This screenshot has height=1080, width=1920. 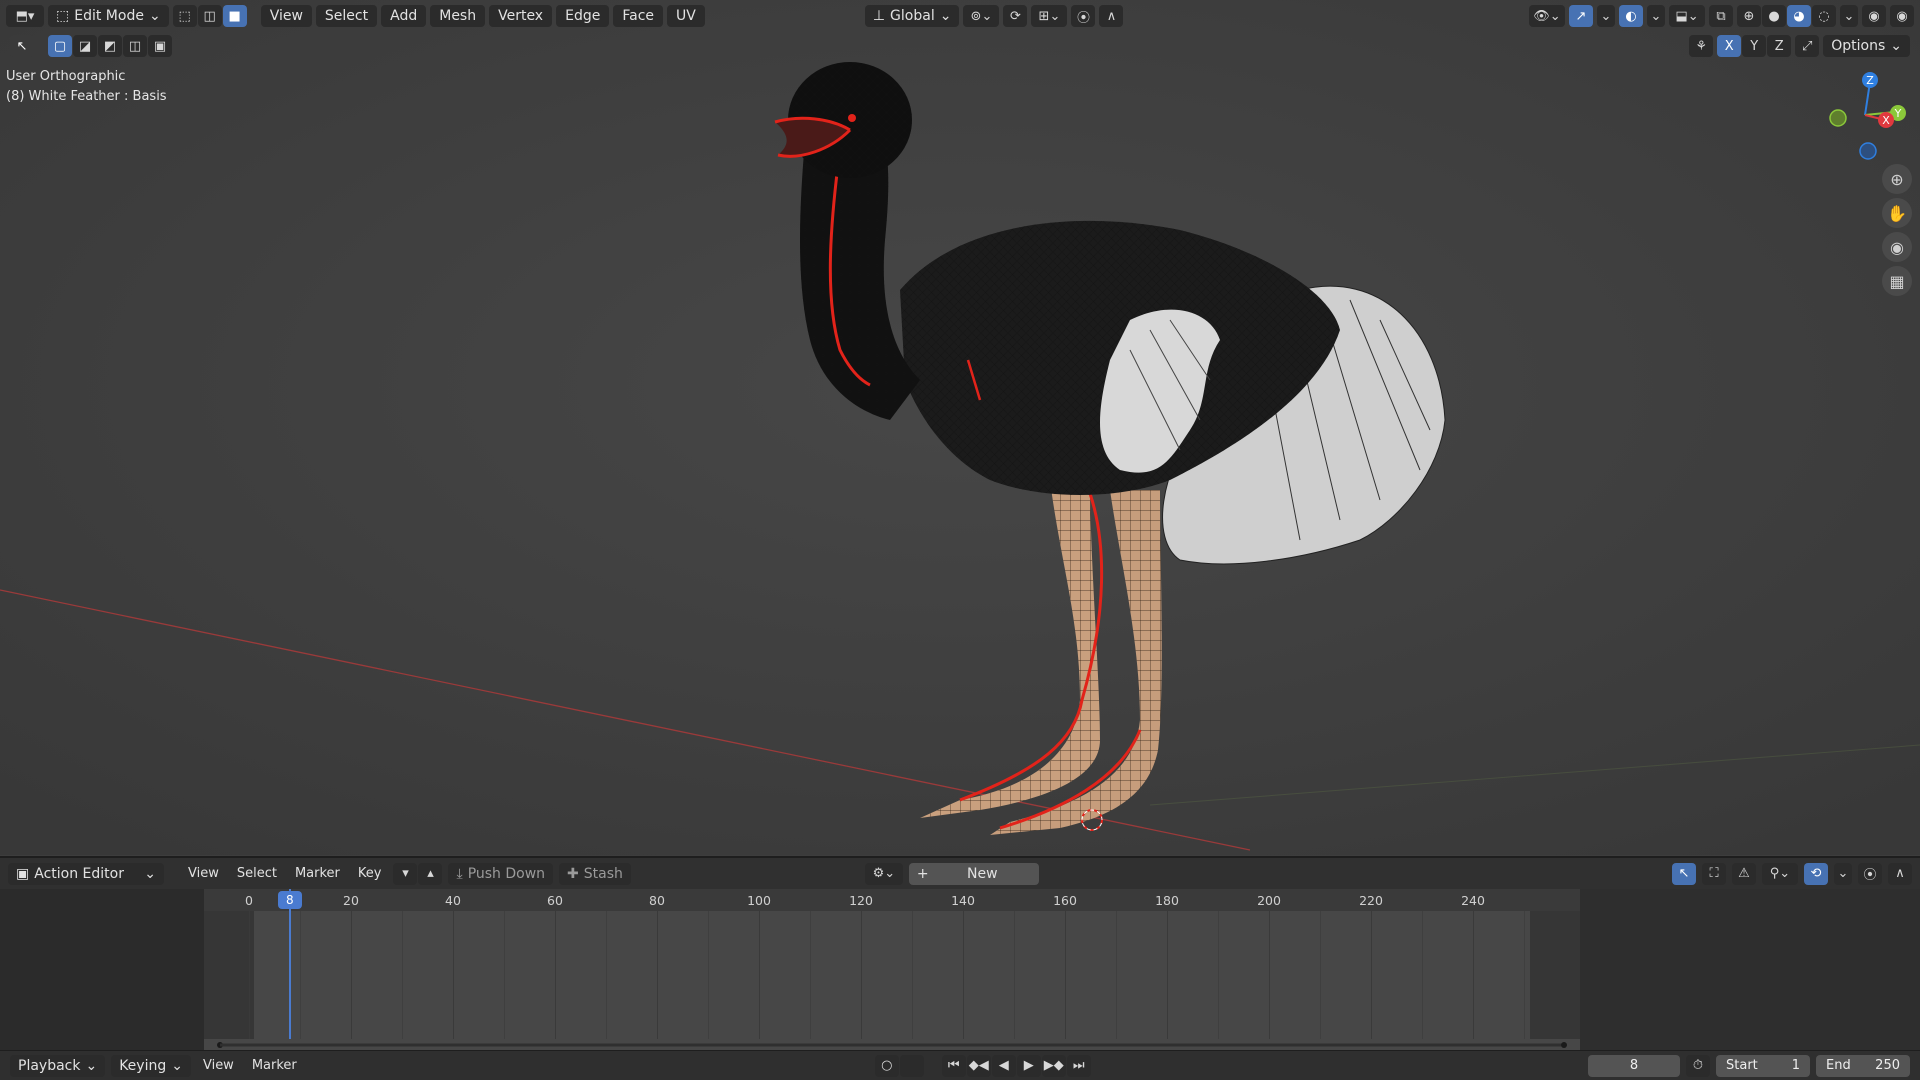 I want to click on solid-shading-icon: ●, so click(x=1774, y=16).